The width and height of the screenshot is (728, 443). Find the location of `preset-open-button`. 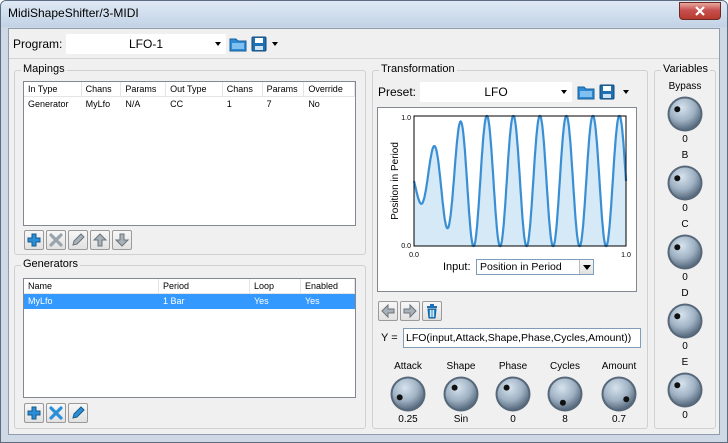

preset-open-button is located at coordinates (586, 92).